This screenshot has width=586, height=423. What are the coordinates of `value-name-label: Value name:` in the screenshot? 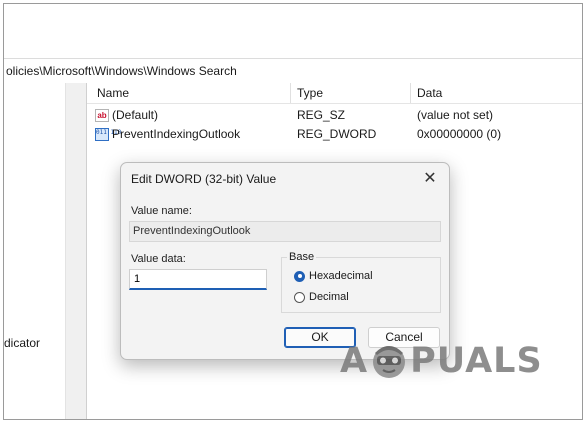 It's located at (161, 211).